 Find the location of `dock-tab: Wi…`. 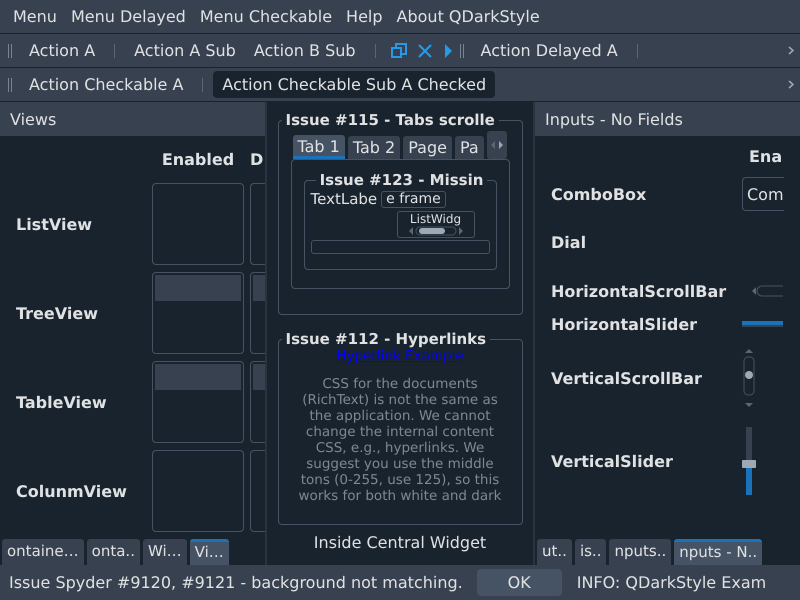

dock-tab: Wi… is located at coordinates (164, 552).